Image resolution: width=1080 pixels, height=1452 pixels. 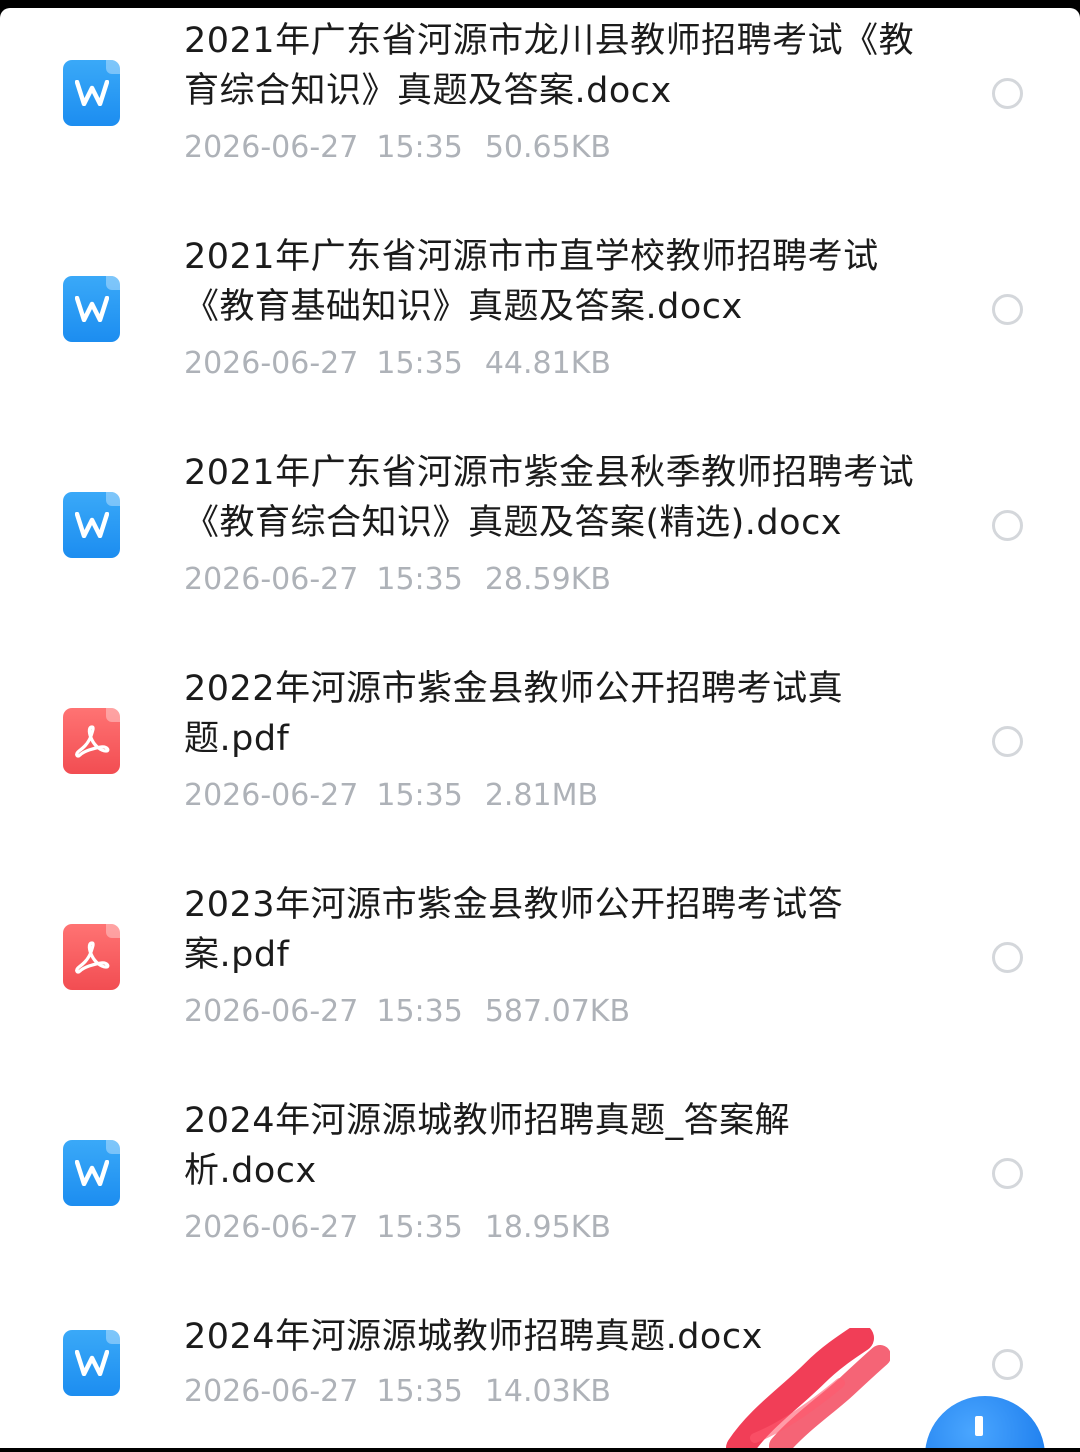 What do you see at coordinates (547, 1227) in the screenshot?
I see `file-size: 18.95KB` at bounding box center [547, 1227].